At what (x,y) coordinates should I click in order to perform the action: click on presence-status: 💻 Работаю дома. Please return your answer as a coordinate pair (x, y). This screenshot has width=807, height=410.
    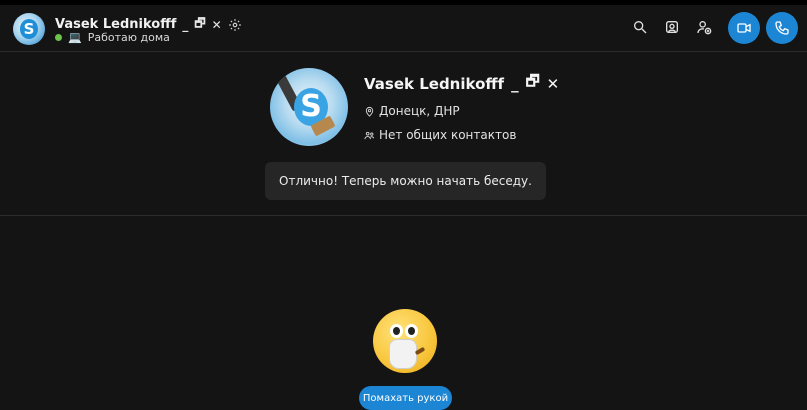
    Looking at the image, I should click on (112, 37).